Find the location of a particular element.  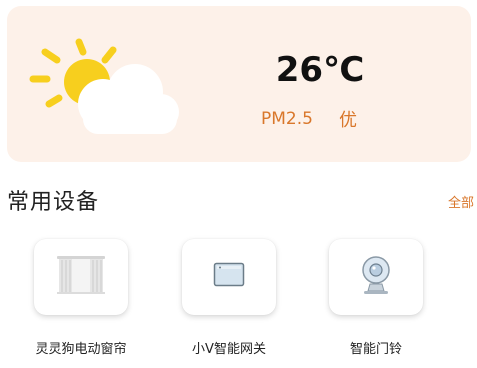

curtain-icon is located at coordinates (81, 277).